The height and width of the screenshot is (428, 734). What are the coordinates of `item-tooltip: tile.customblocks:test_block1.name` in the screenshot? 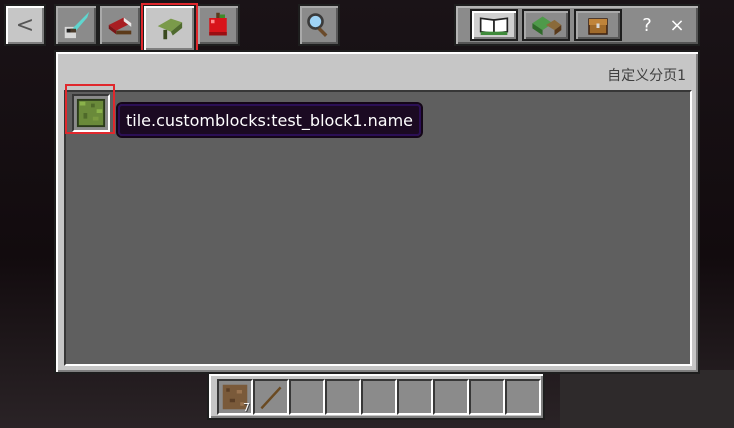 It's located at (269, 120).